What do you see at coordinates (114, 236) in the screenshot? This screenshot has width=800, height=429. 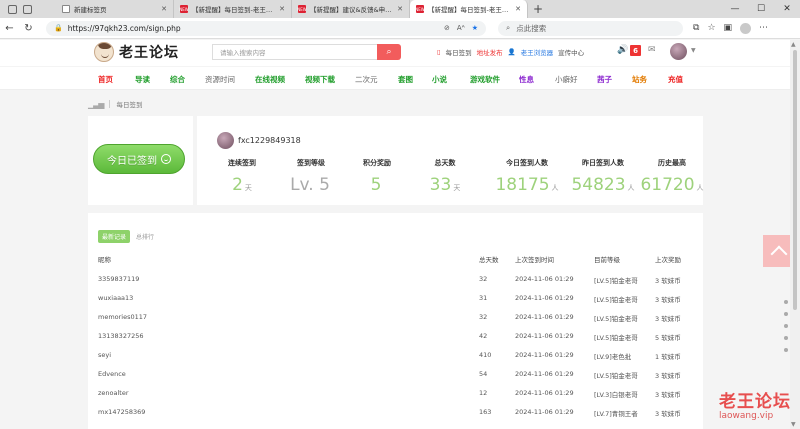 I see `tab-latest-records: 最新记录` at bounding box center [114, 236].